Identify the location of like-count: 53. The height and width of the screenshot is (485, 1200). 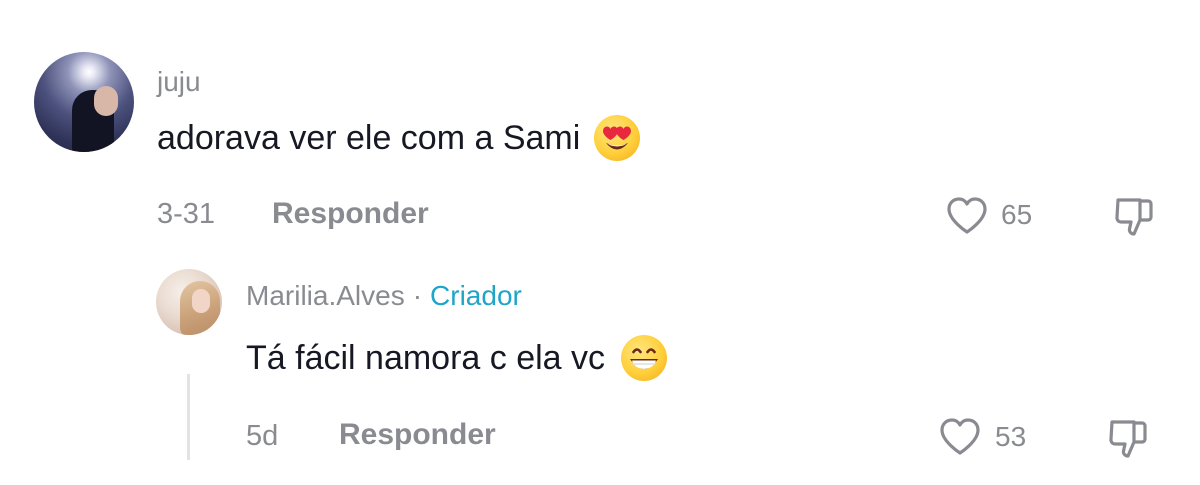
(1011, 436).